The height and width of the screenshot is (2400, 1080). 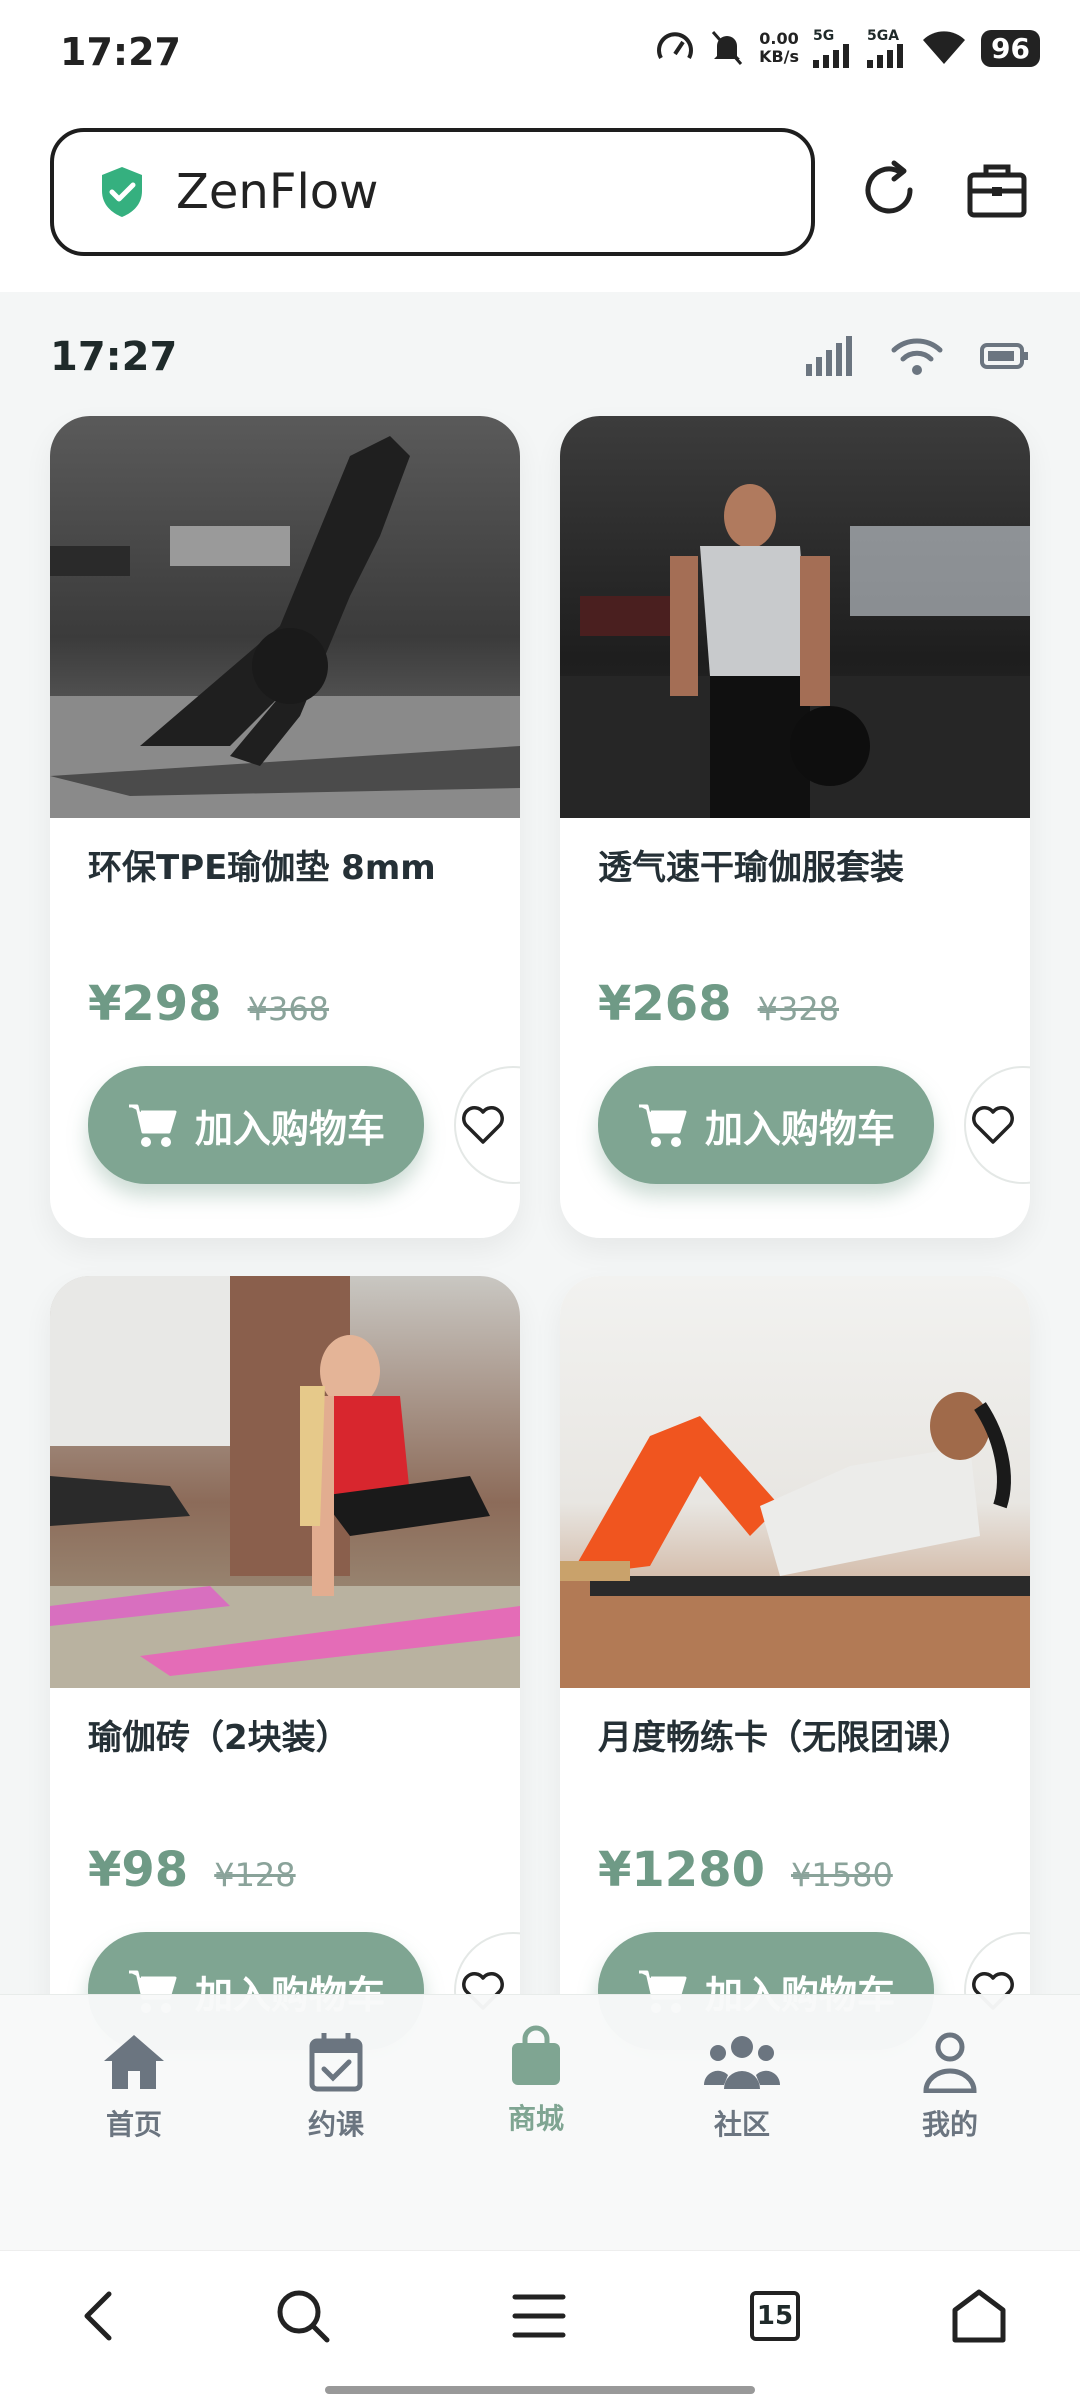 What do you see at coordinates (540, 2390) in the screenshot?
I see `home-indicator` at bounding box center [540, 2390].